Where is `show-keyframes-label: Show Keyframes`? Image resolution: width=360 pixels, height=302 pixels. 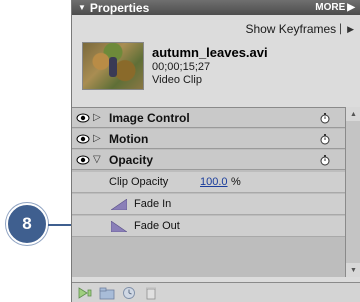
show-keyframes-label: Show Keyframes is located at coordinates (291, 29).